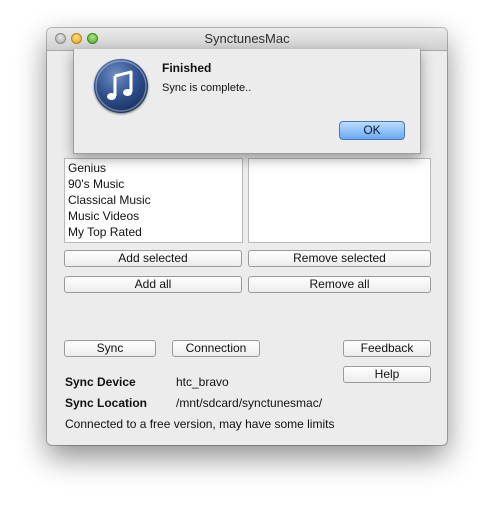  Describe the element at coordinates (153, 258) in the screenshot. I see `add-selected-button: Add selected` at that location.